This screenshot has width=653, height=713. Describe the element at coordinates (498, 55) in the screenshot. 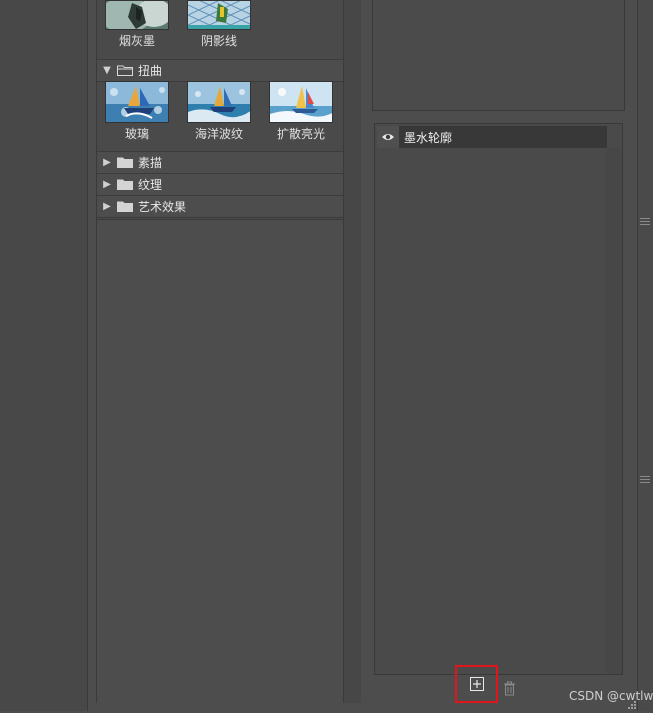

I see `filter-settings-panel` at that location.